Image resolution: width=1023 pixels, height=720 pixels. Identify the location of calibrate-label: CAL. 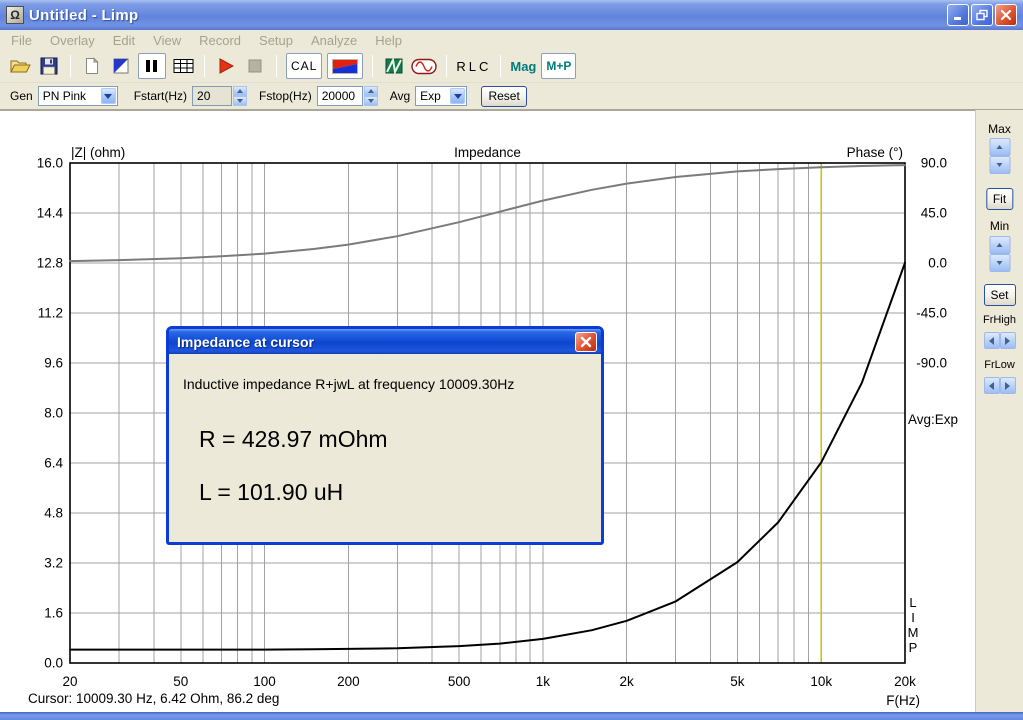
(304, 66).